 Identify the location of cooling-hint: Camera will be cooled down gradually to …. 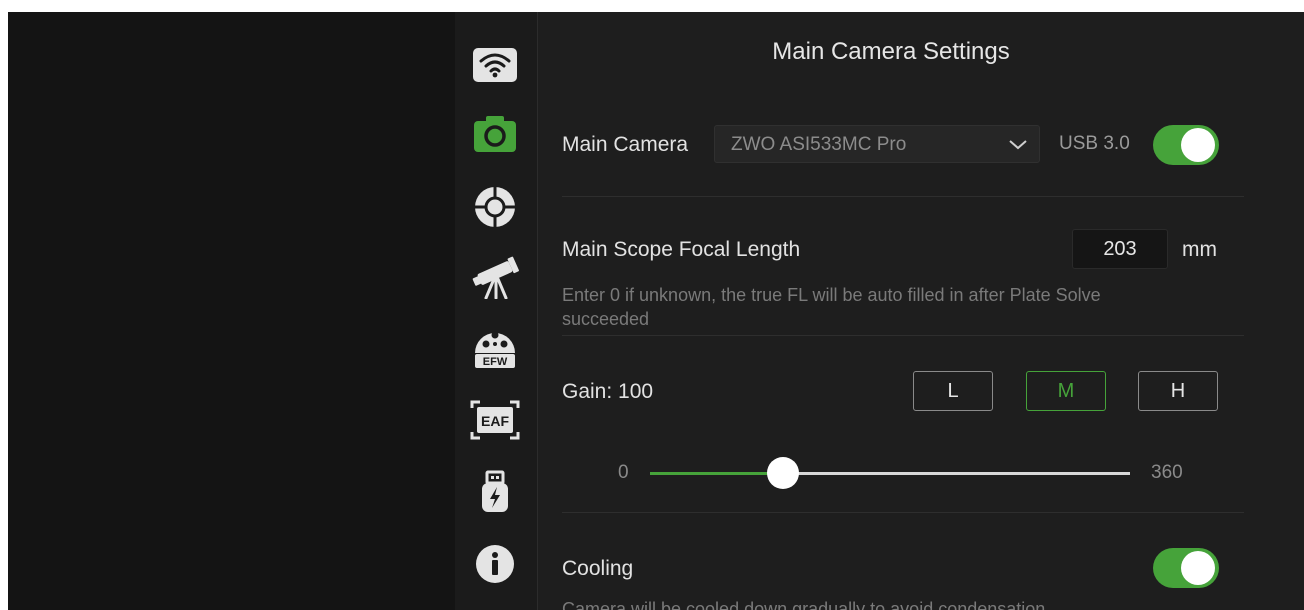
(804, 604).